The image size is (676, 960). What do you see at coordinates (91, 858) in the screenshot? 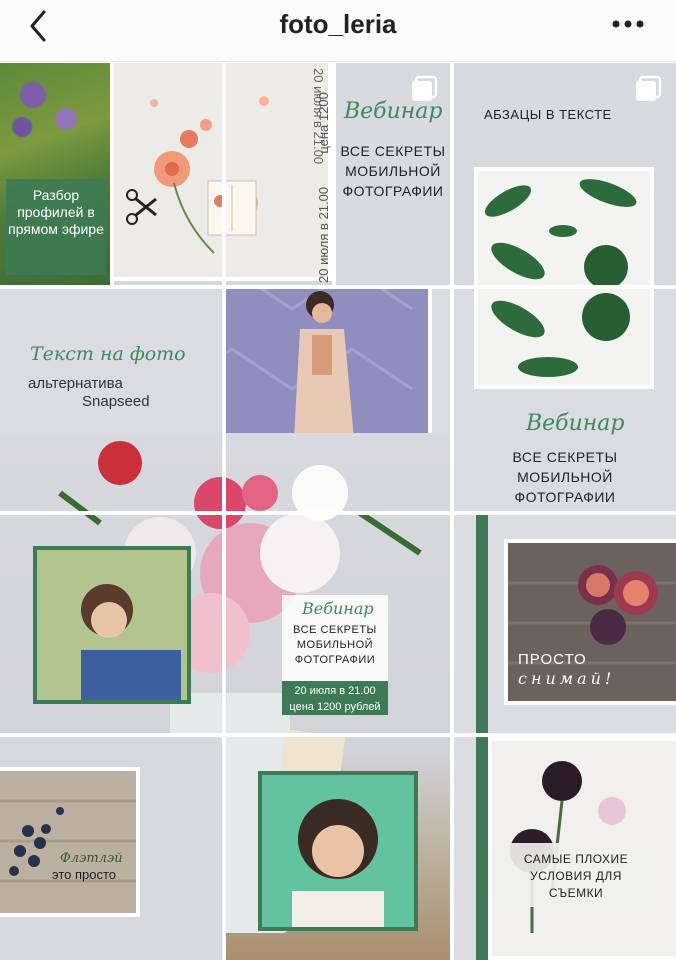
I see `flatlay-script: Флэтлэй` at bounding box center [91, 858].